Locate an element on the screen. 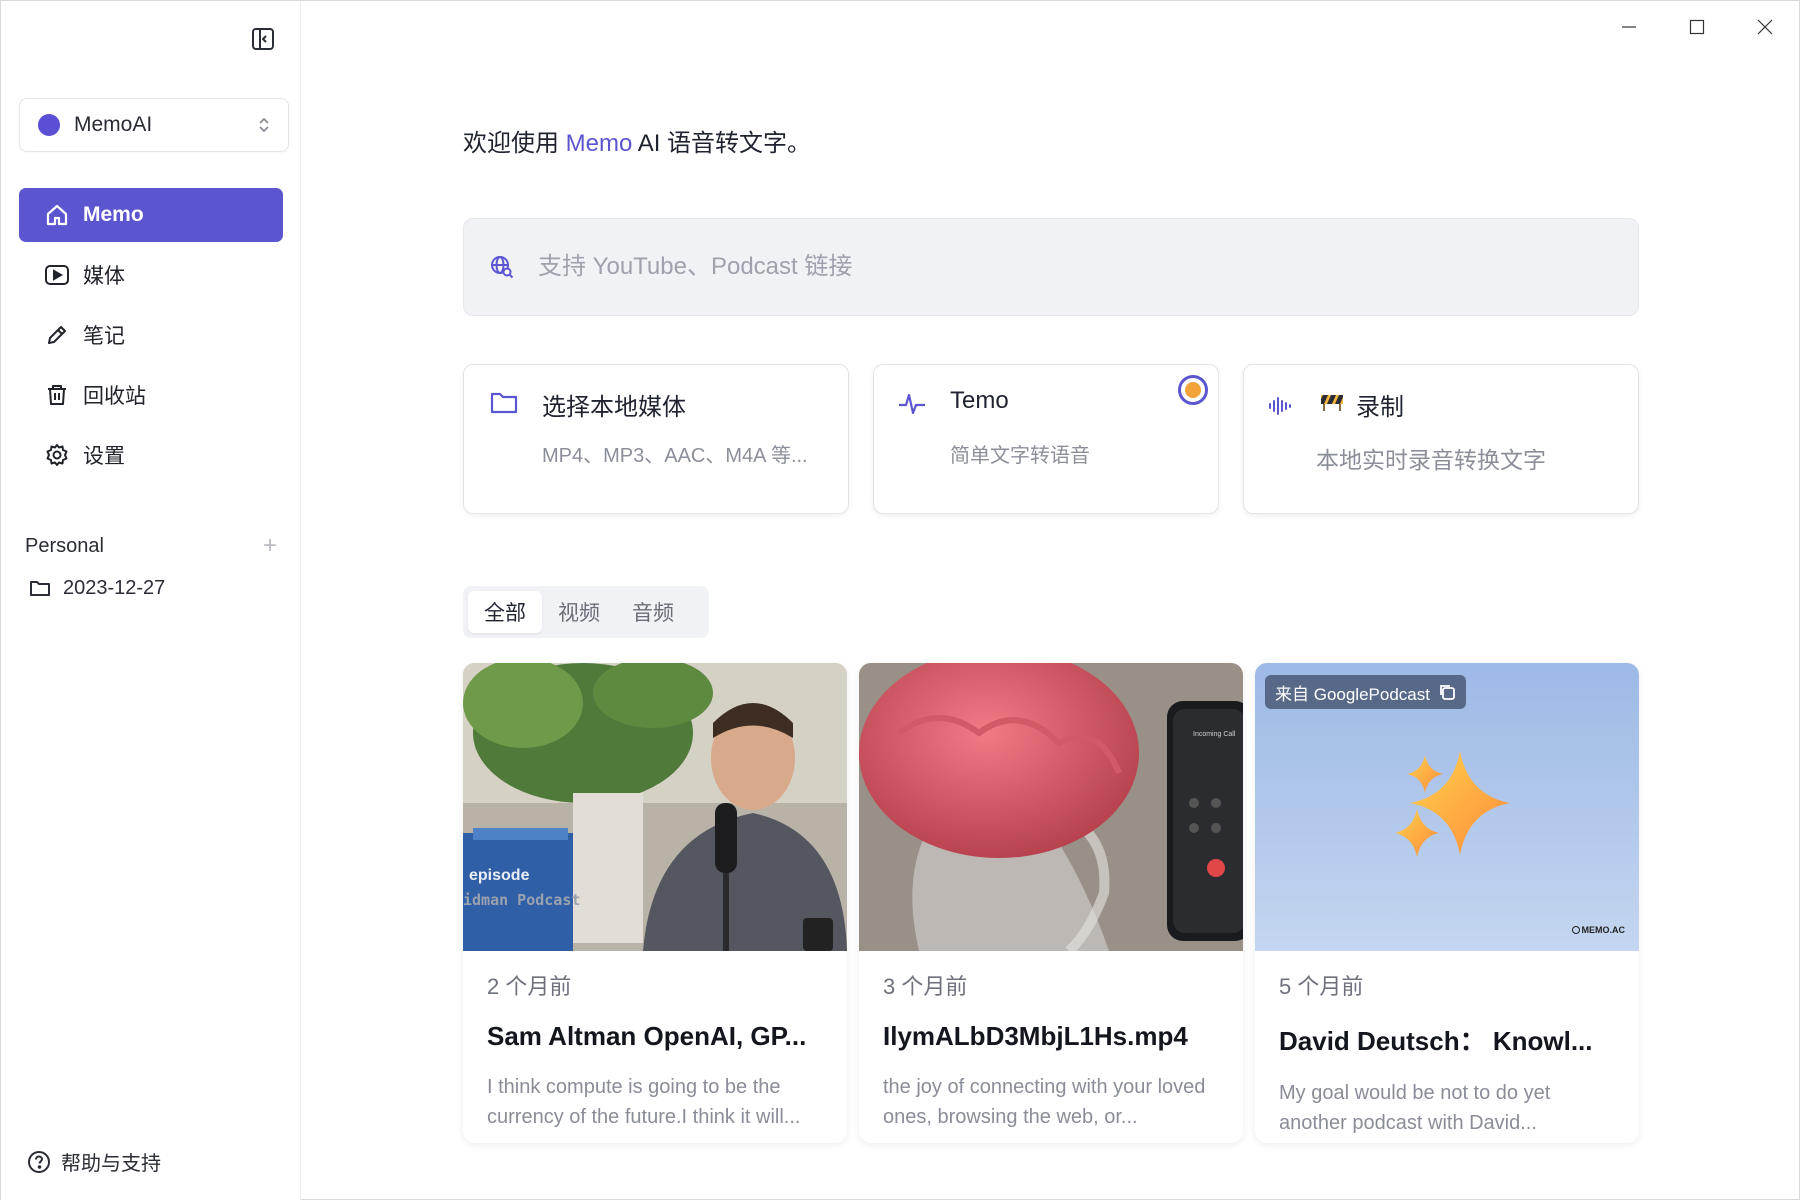  welcome-suffix: AI 语音转文字。 is located at coordinates (722, 143).